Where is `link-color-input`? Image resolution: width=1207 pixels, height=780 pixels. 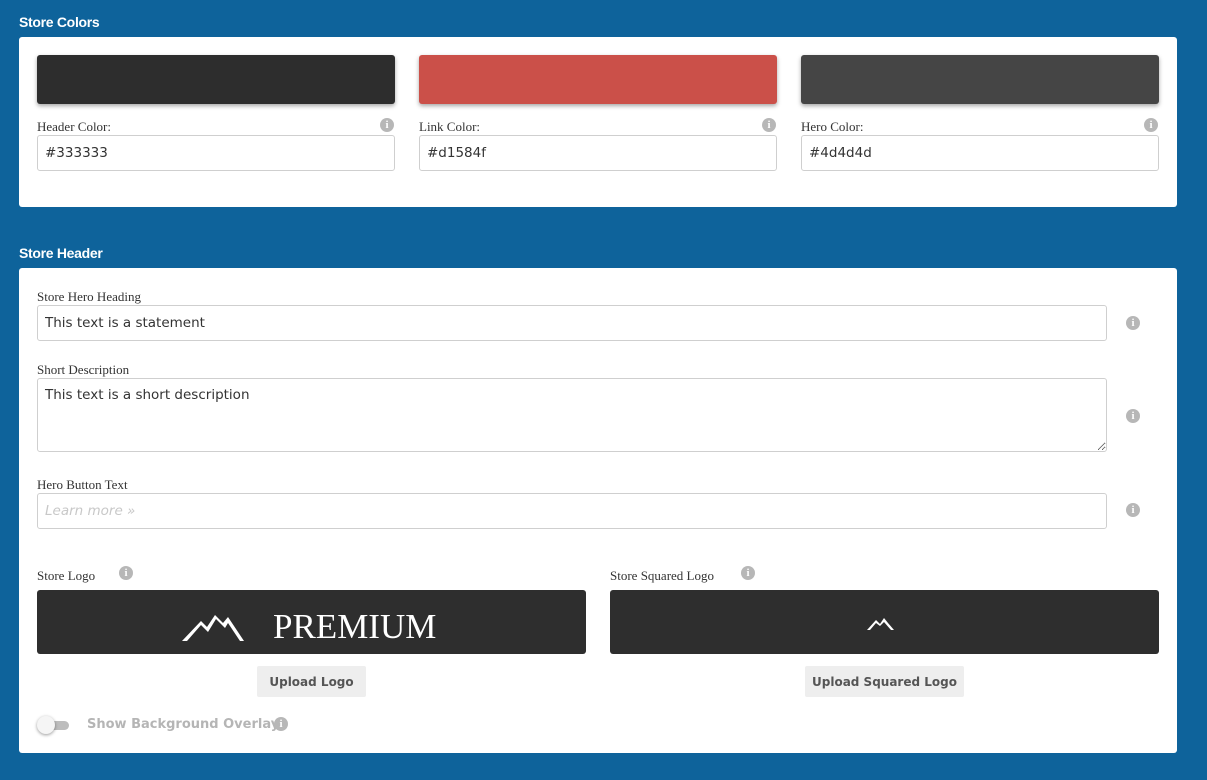 link-color-input is located at coordinates (598, 153).